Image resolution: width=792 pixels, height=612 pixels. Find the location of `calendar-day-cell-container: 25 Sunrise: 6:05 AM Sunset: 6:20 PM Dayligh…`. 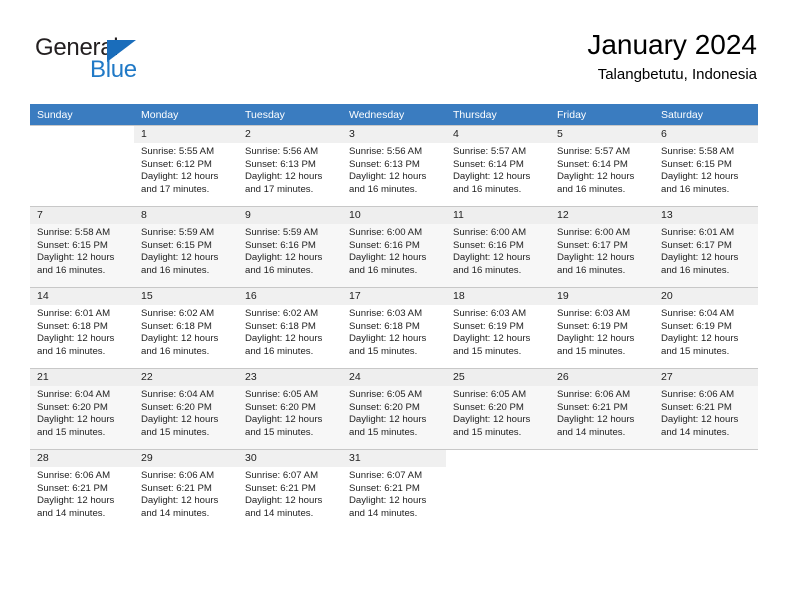

calendar-day-cell-container: 25 Sunrise: 6:05 AM Sunset: 6:20 PM Dayligh… is located at coordinates (498, 408).